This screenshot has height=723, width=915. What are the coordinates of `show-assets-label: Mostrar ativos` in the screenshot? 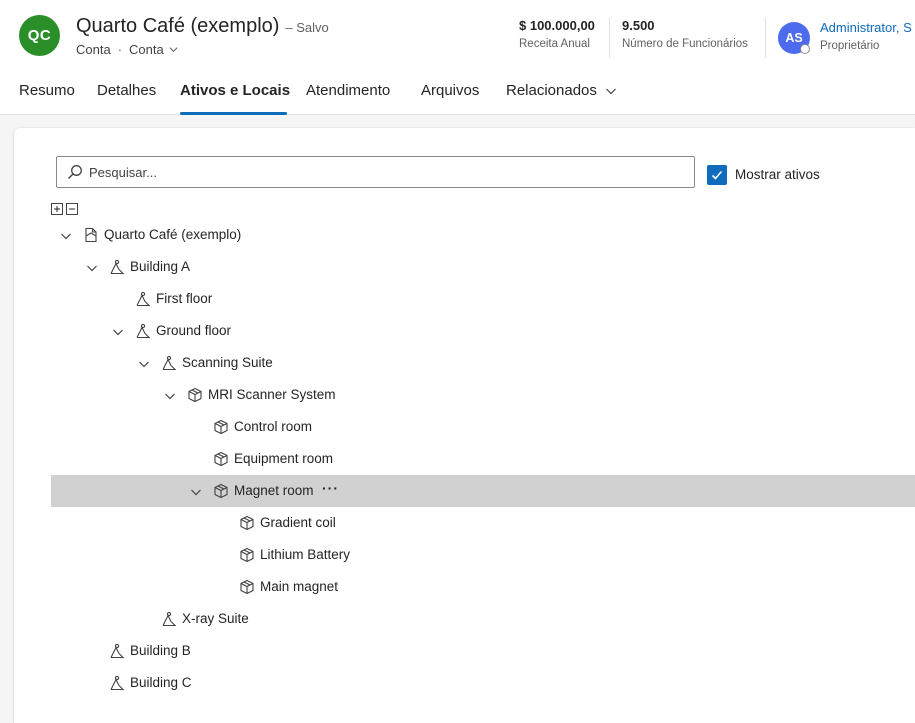 It's located at (777, 174).